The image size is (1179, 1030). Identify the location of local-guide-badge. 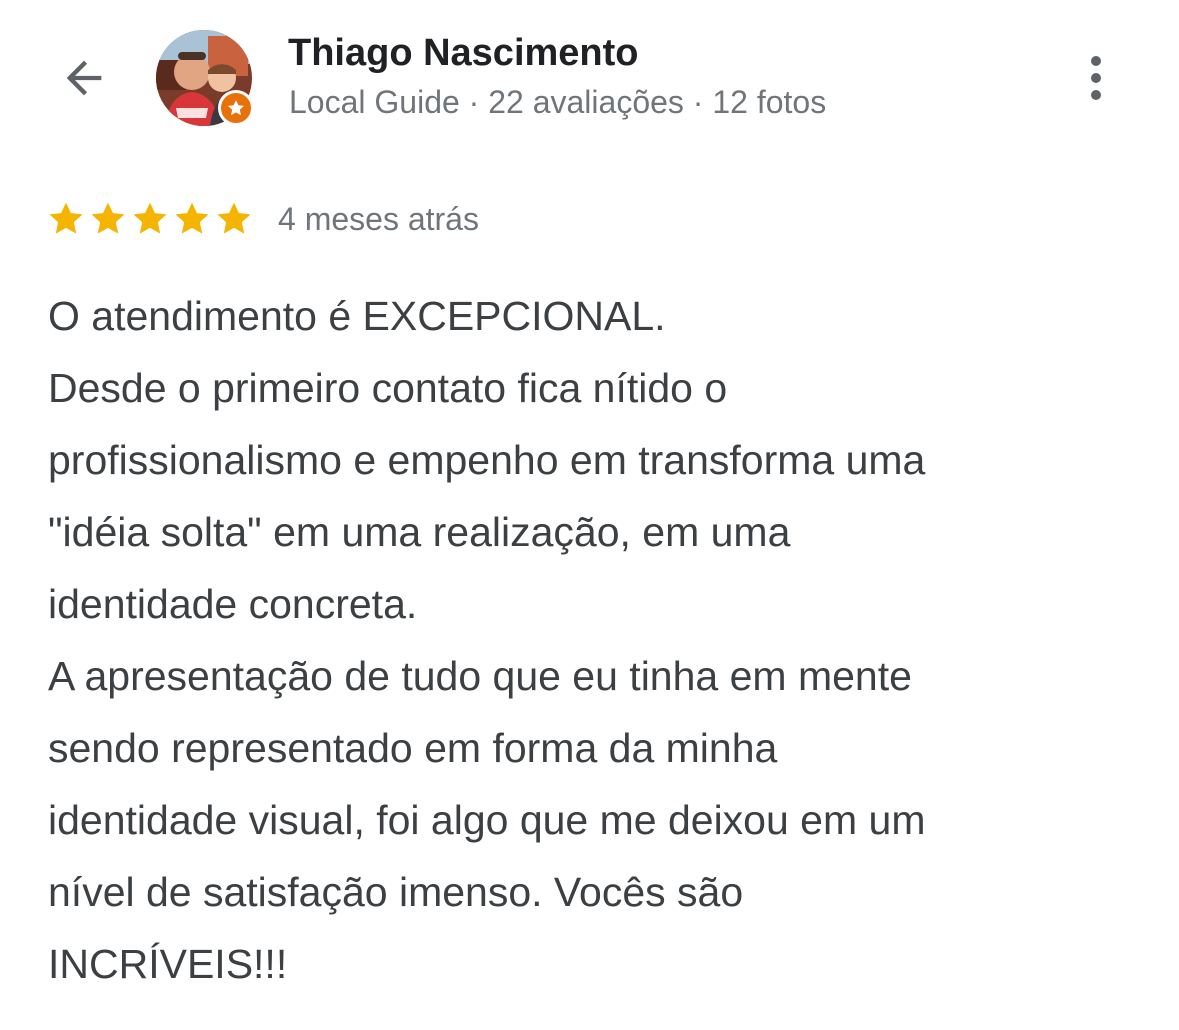
(236, 108).